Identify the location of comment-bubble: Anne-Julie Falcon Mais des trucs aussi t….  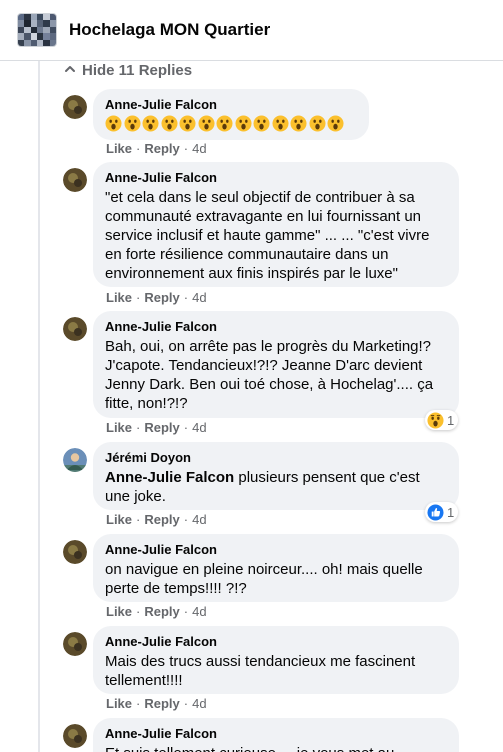
(276, 660).